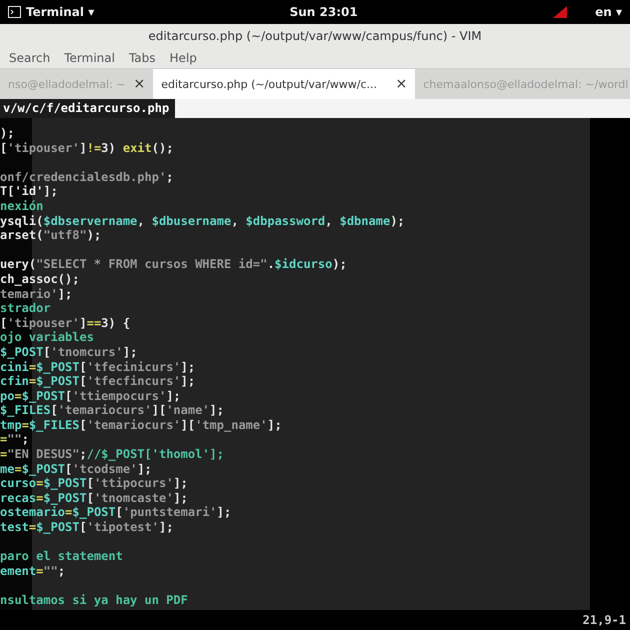 This screenshot has height=630, width=630. Describe the element at coordinates (604, 620) in the screenshot. I see `cursor-position: 21,9-1` at that location.